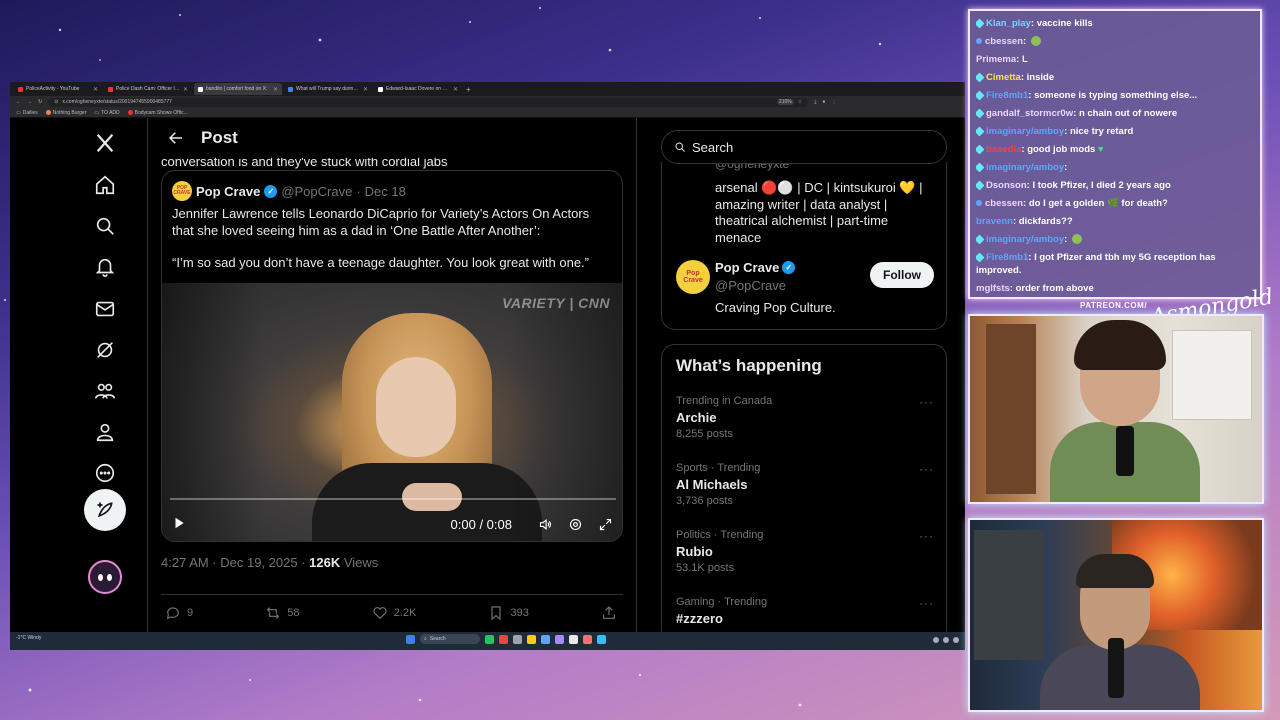 This screenshot has width=1280, height=720. I want to click on grok-icon, so click(105, 350).